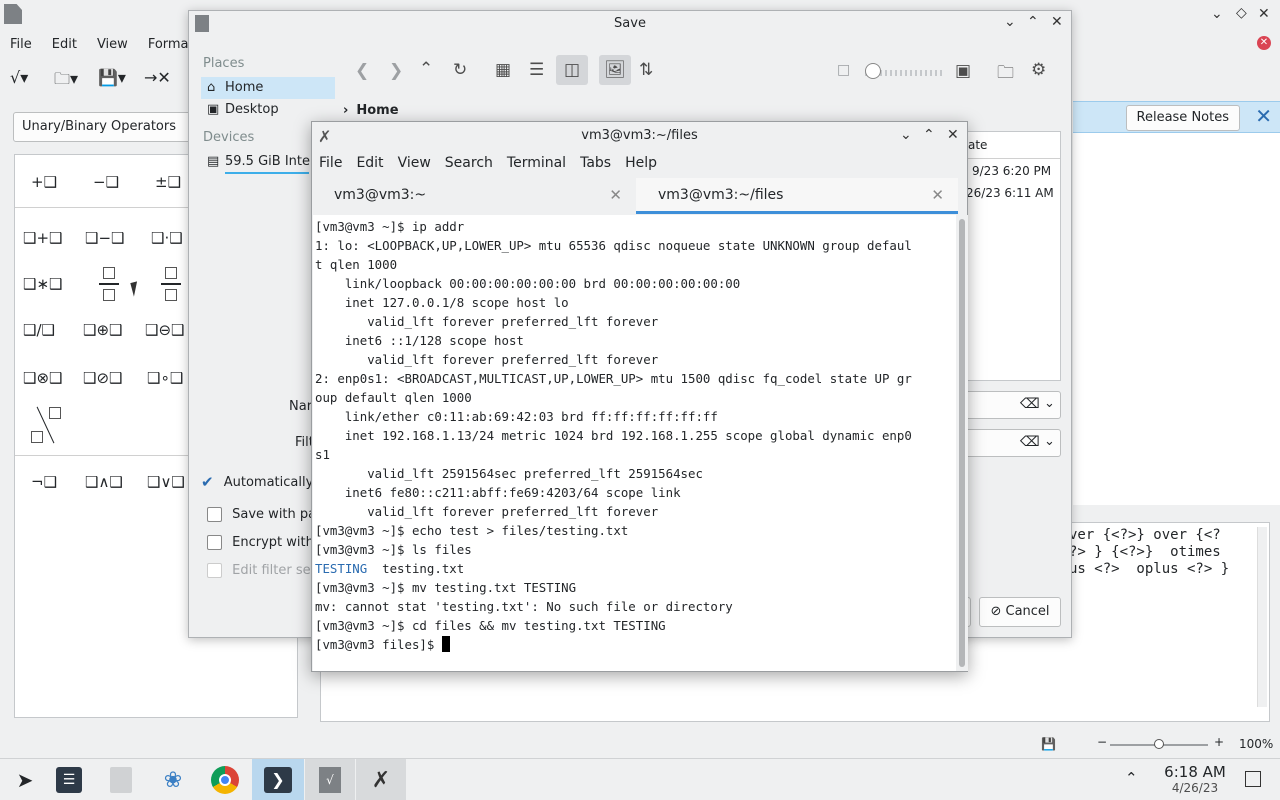  I want to click on term-menu-view: View, so click(414, 163).